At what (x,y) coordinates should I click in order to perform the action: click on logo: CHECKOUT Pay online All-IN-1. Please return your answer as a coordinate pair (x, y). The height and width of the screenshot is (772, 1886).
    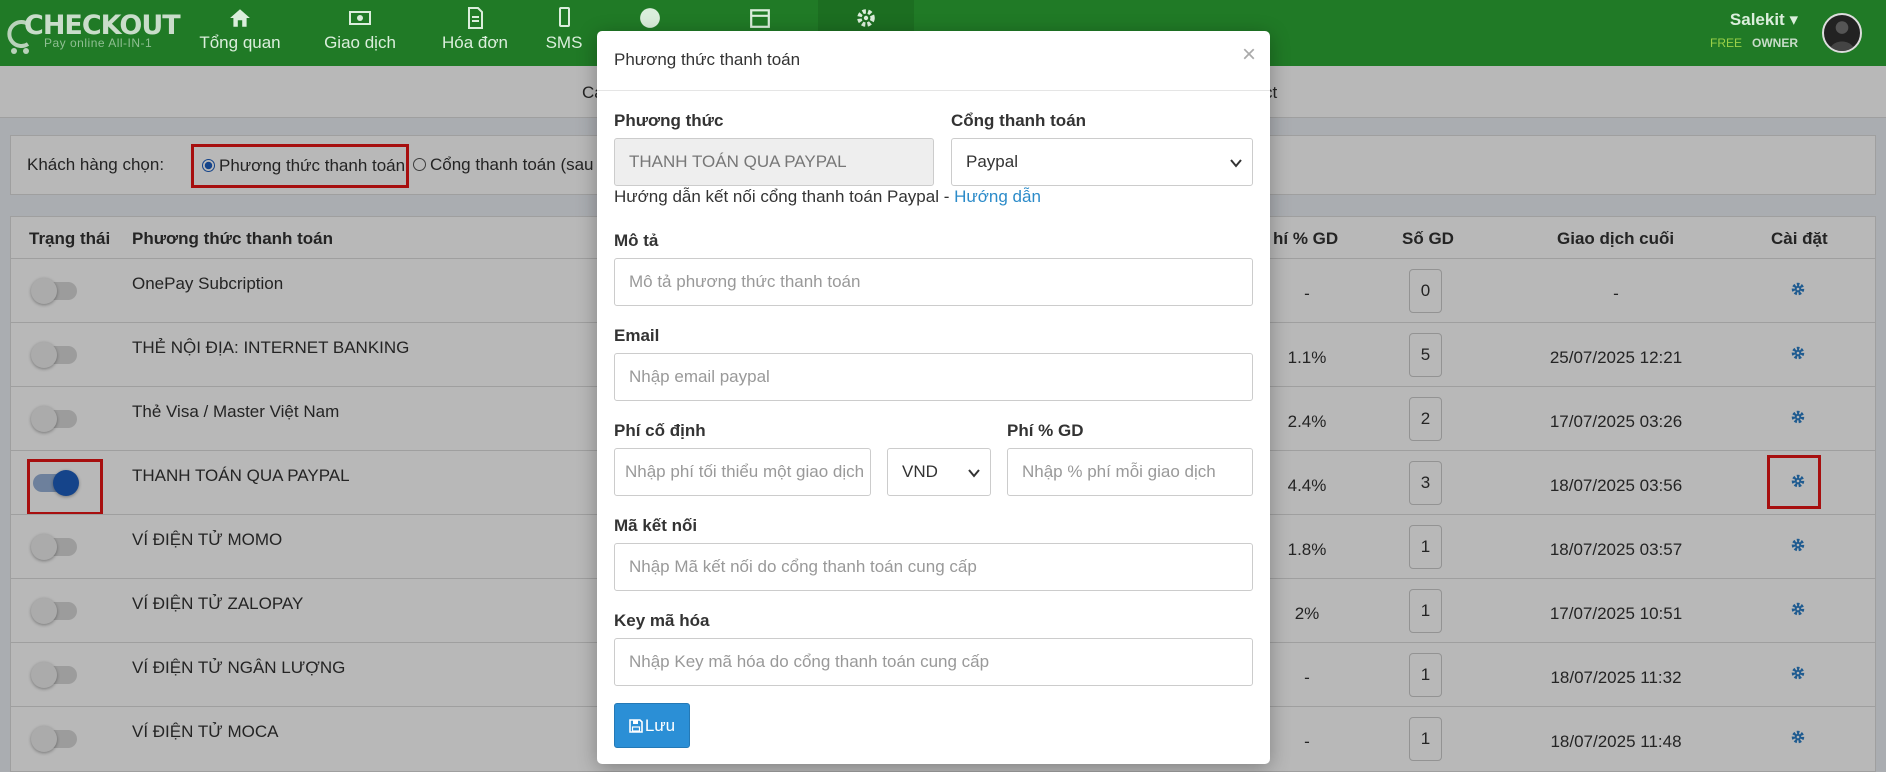
    Looking at the image, I should click on (92, 32).